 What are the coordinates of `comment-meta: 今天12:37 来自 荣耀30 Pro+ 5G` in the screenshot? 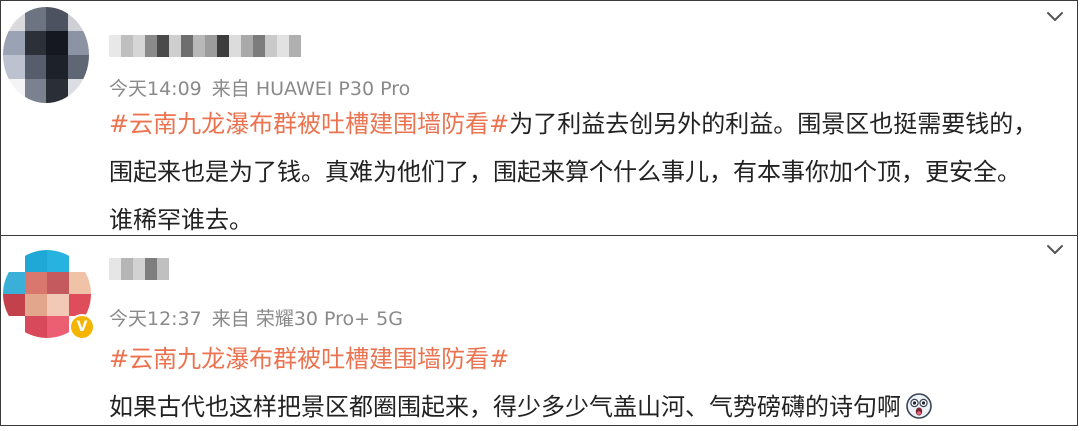 It's located at (256, 317).